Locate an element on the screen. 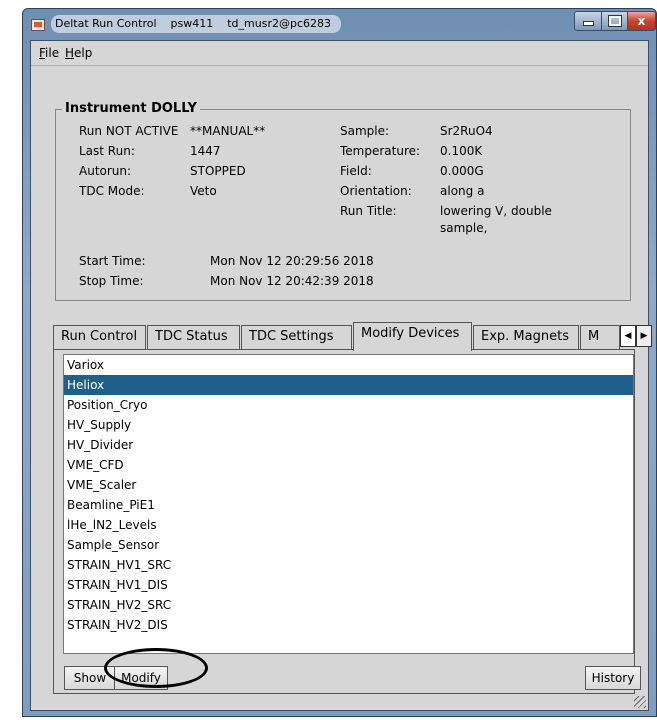 This screenshot has width=657, height=725. run-title-line2: sample, is located at coordinates (464, 228).